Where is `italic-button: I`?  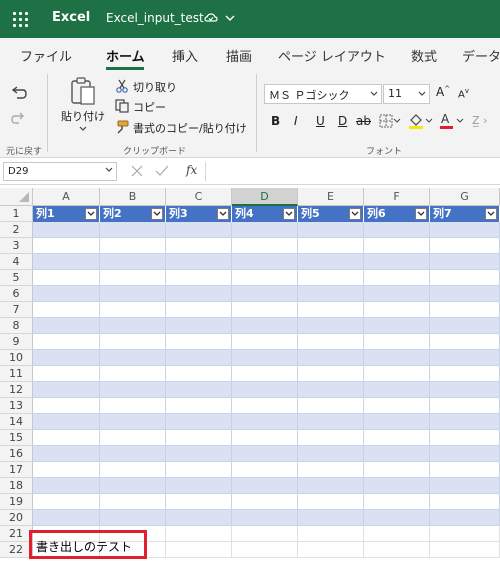
italic-button: I is located at coordinates (296, 121).